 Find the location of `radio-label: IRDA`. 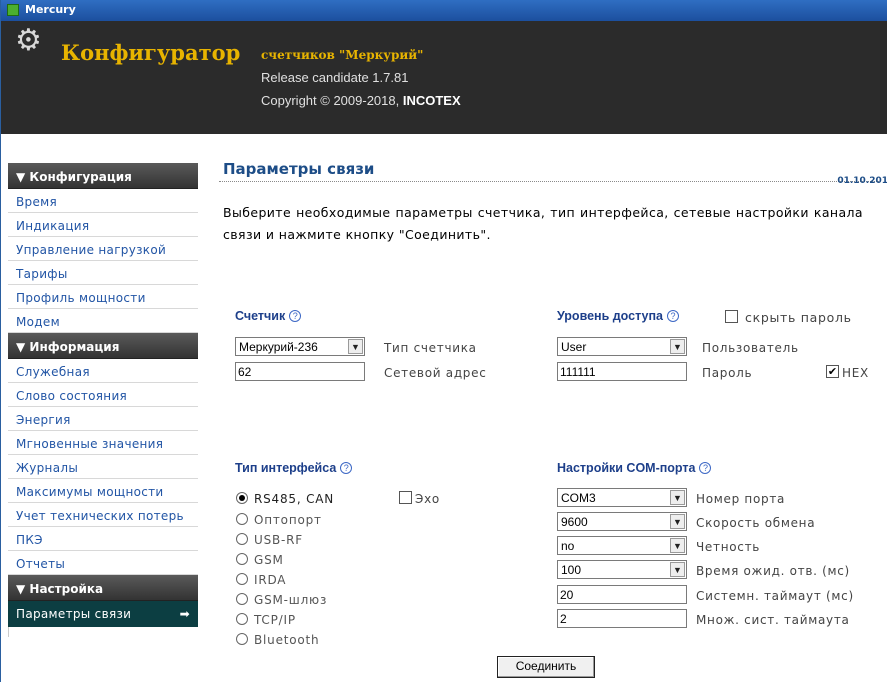

radio-label: IRDA is located at coordinates (270, 580).